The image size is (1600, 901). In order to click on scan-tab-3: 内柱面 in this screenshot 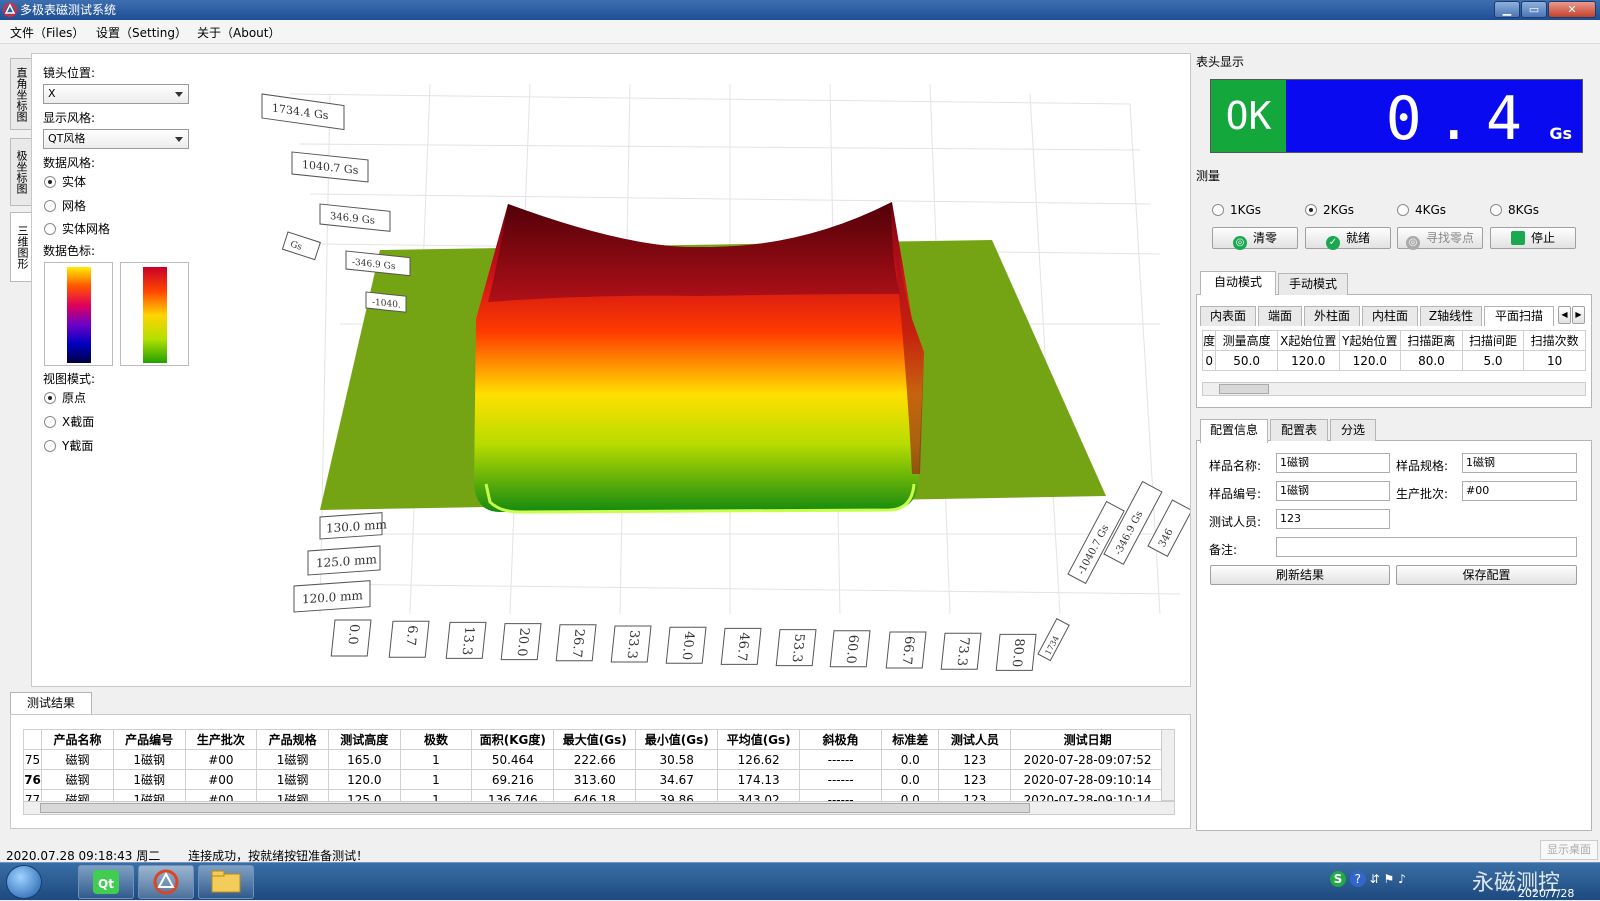, I will do `click(1390, 316)`.